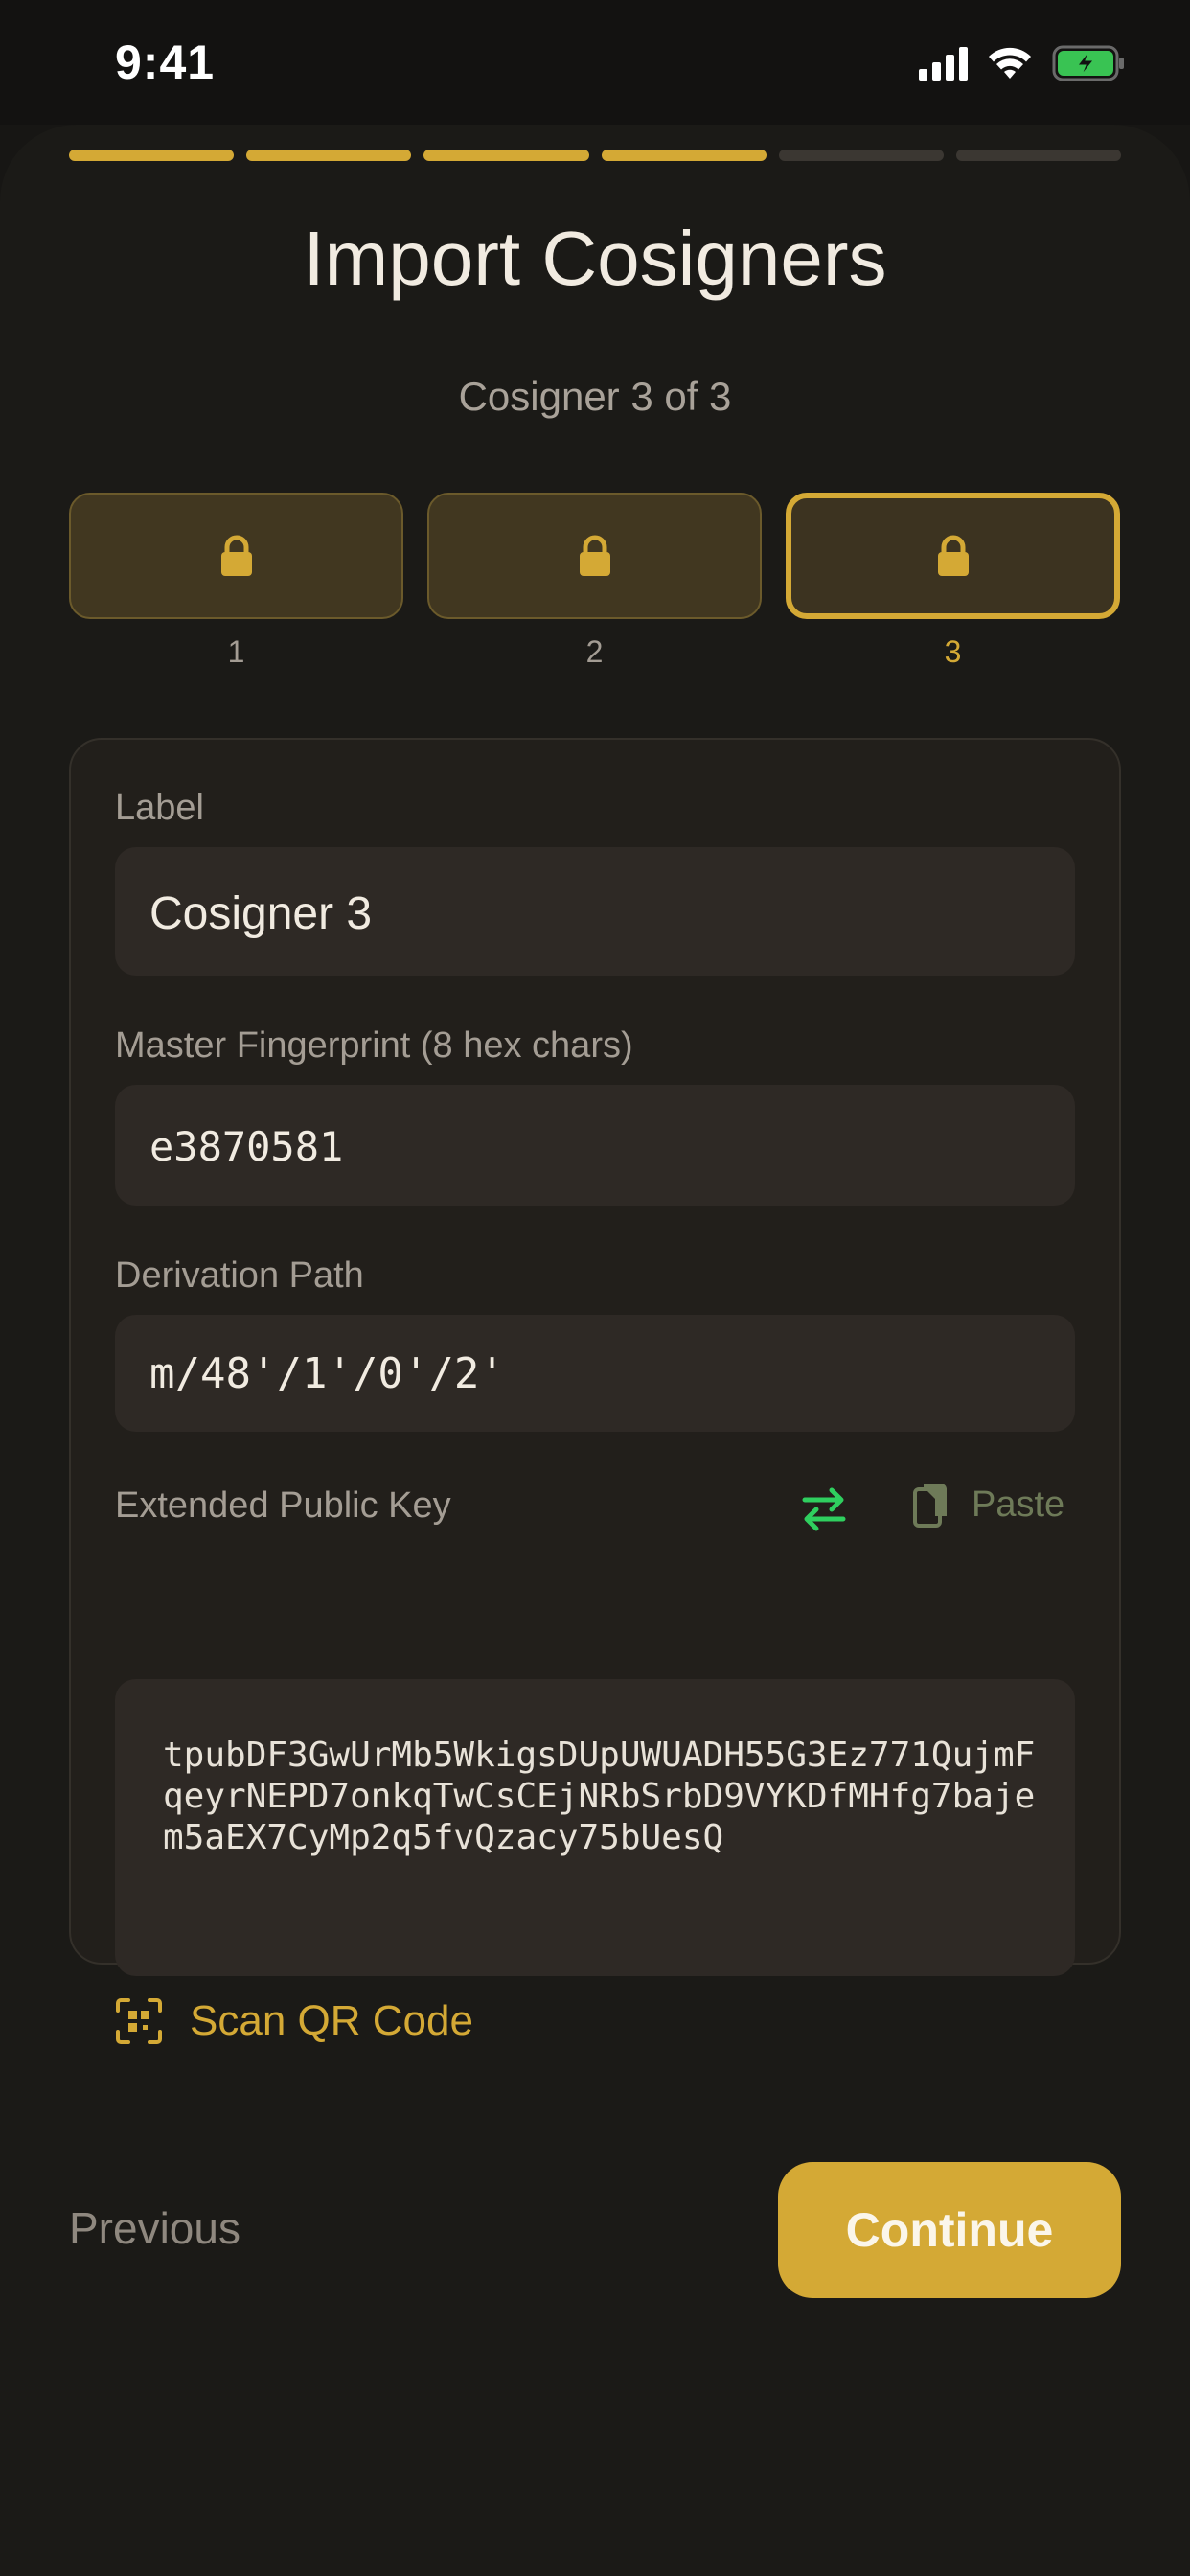 This screenshot has height=2576, width=1190. What do you see at coordinates (595, 155) in the screenshot?
I see `step-progress-bar` at bounding box center [595, 155].